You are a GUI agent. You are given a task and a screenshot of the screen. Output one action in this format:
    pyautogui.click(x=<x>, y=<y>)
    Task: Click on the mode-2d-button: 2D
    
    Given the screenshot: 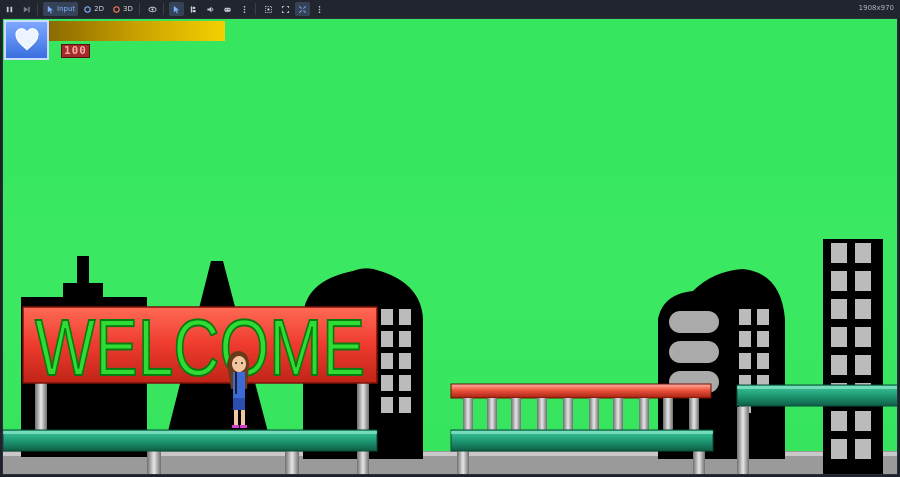 What is the action you would take?
    pyautogui.click(x=93, y=9)
    